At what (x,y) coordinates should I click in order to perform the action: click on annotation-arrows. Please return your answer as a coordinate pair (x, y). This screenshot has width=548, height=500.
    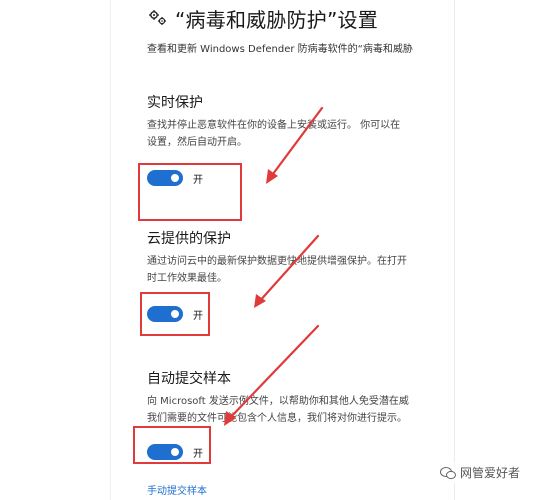
    Looking at the image, I should click on (274, 266).